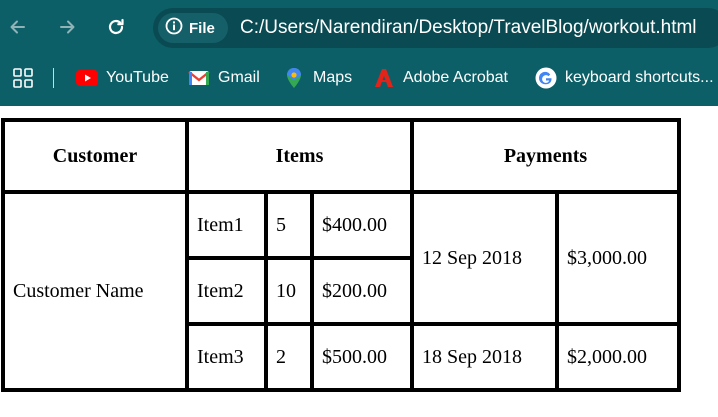  Describe the element at coordinates (228, 293) in the screenshot. I see `item-name-cell: Item2` at that location.